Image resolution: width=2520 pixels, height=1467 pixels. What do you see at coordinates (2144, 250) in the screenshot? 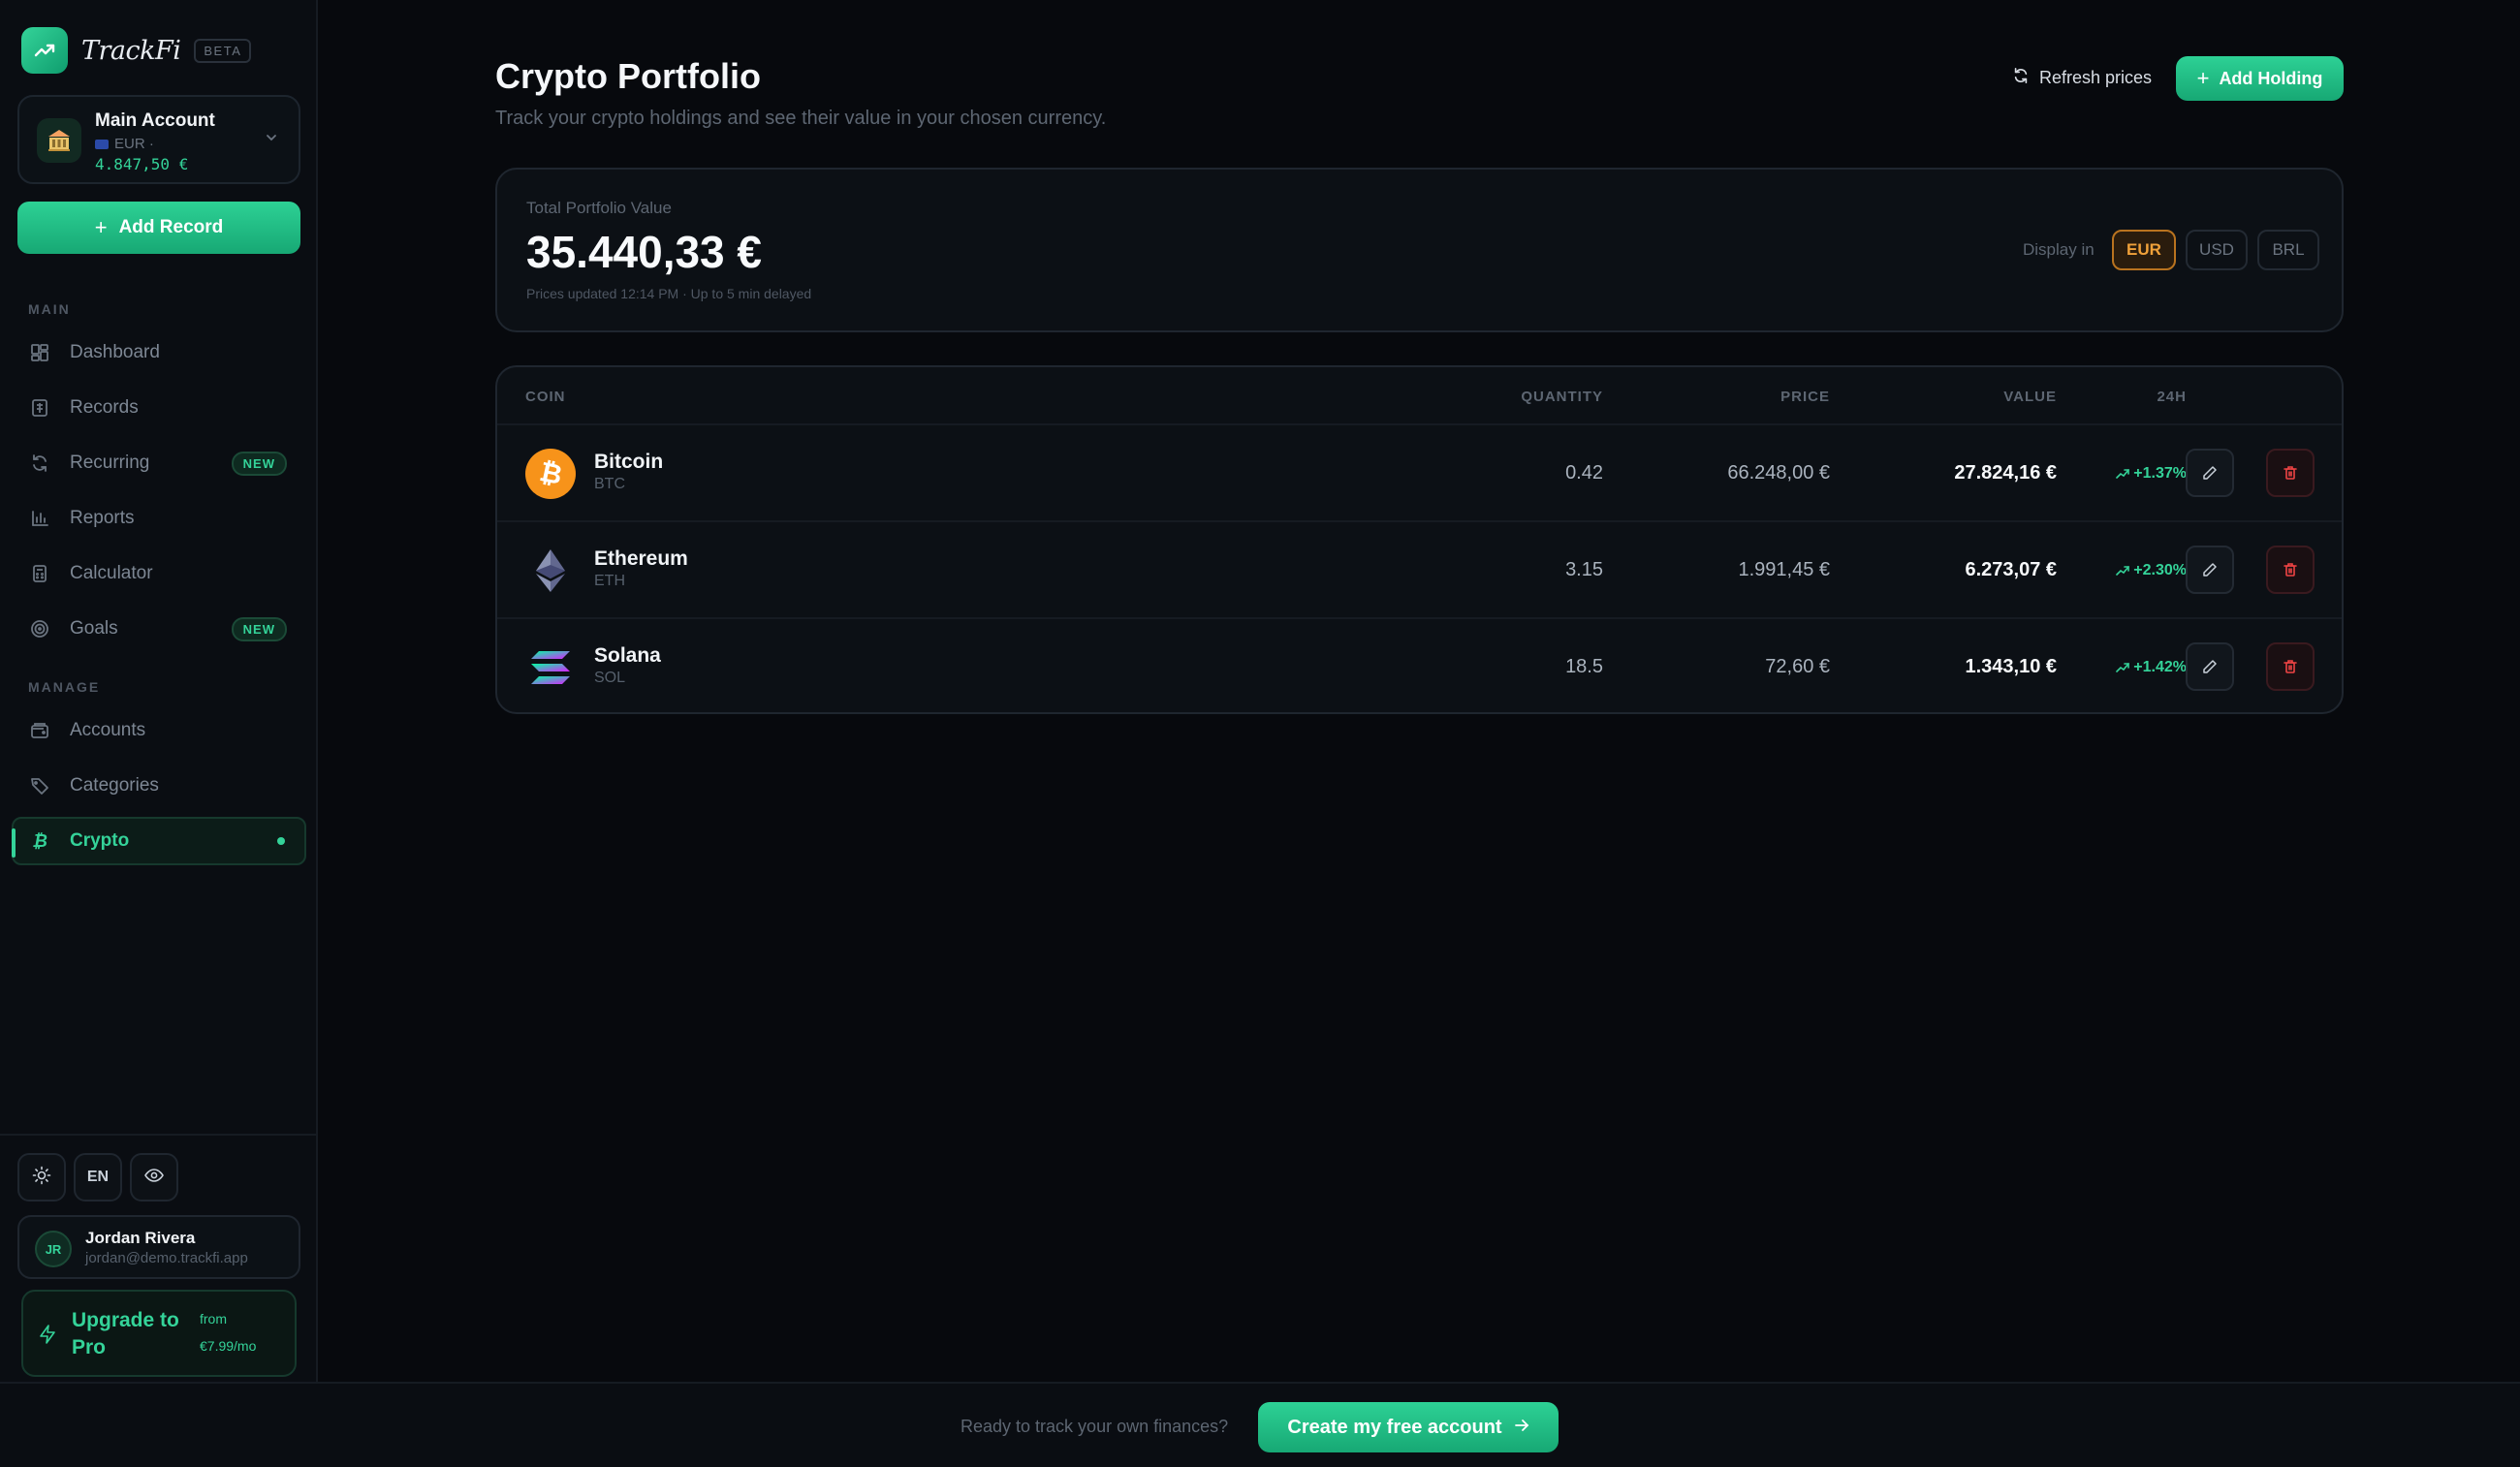
I see `currency-eur-button: EUR` at bounding box center [2144, 250].